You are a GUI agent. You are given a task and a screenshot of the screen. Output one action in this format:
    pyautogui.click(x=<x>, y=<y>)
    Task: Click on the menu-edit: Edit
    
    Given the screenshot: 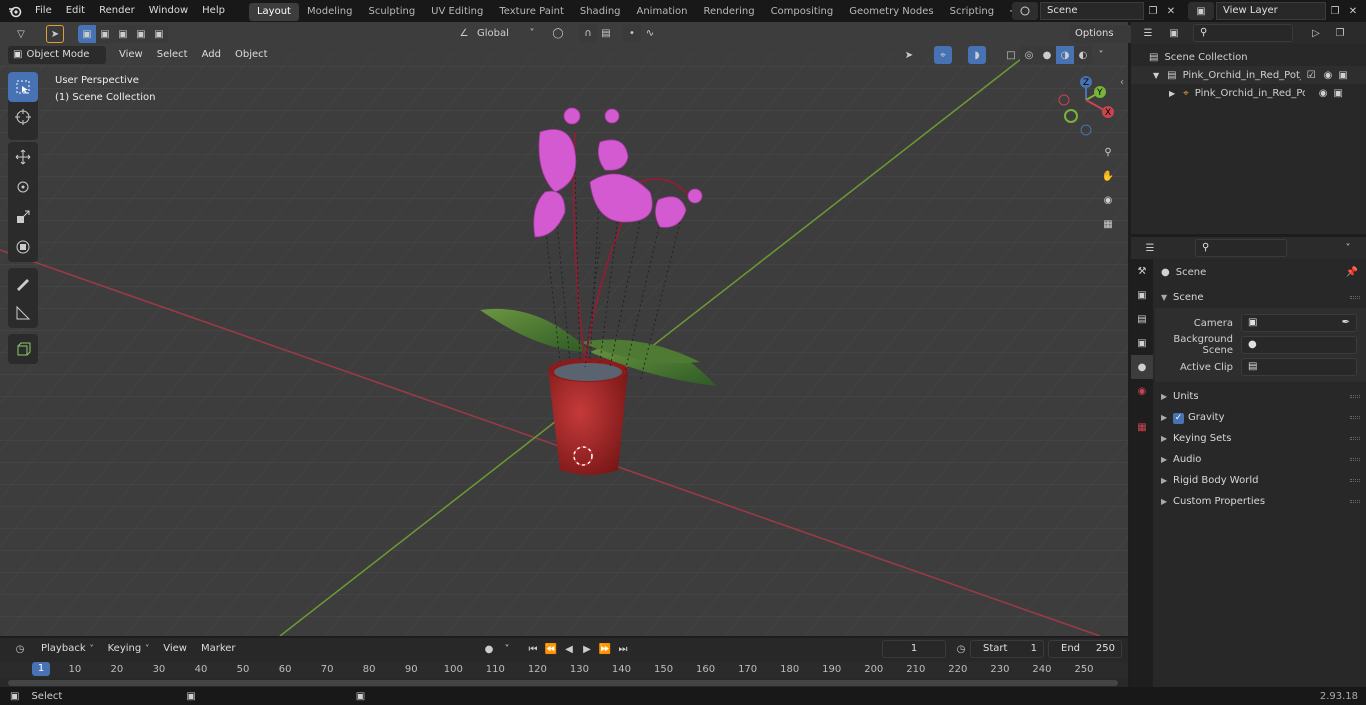 What is the action you would take?
    pyautogui.click(x=75, y=11)
    